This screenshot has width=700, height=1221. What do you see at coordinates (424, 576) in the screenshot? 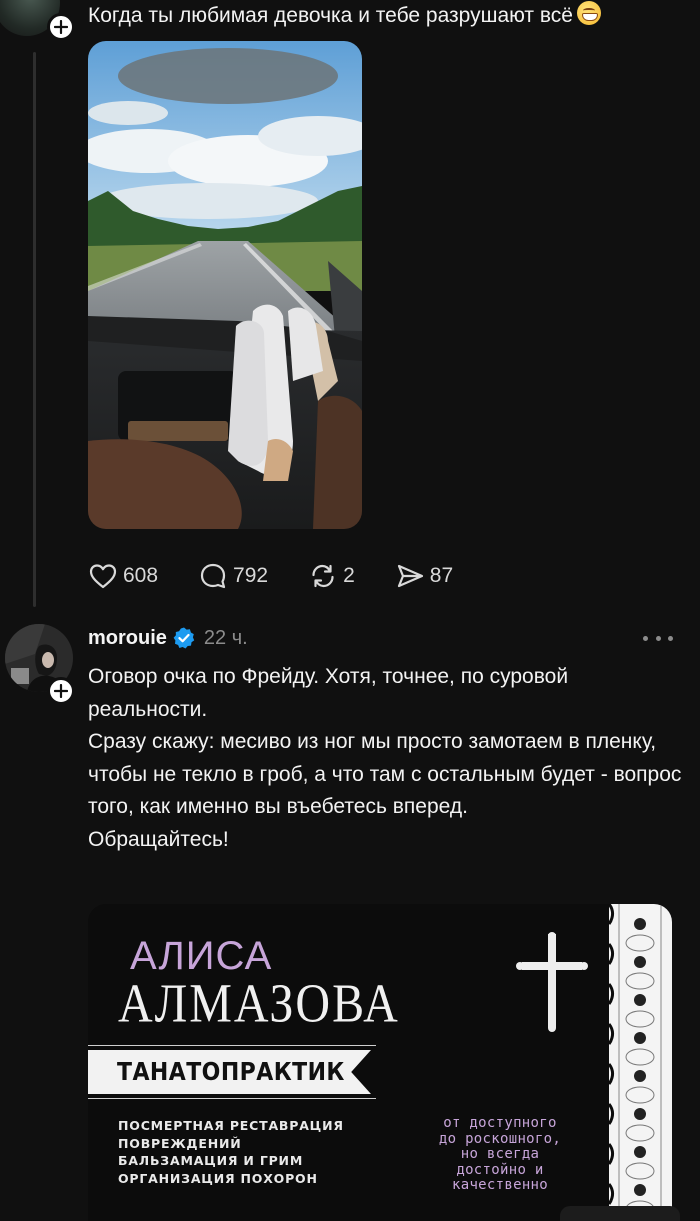
I see `share-button: 87` at bounding box center [424, 576].